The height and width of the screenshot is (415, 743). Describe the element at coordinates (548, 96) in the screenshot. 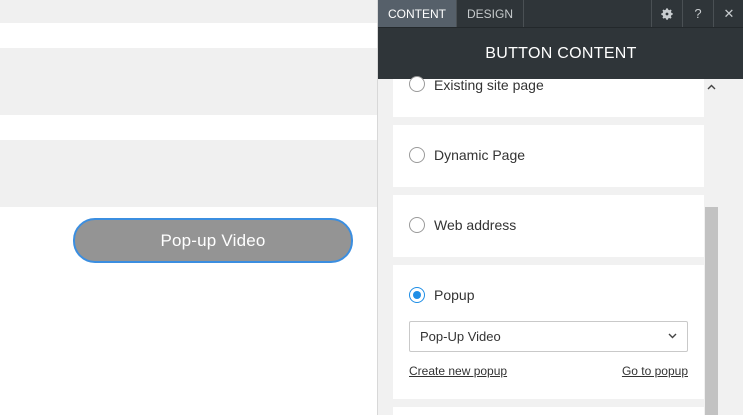

I see `option-card-existing-page: Existing site page` at that location.